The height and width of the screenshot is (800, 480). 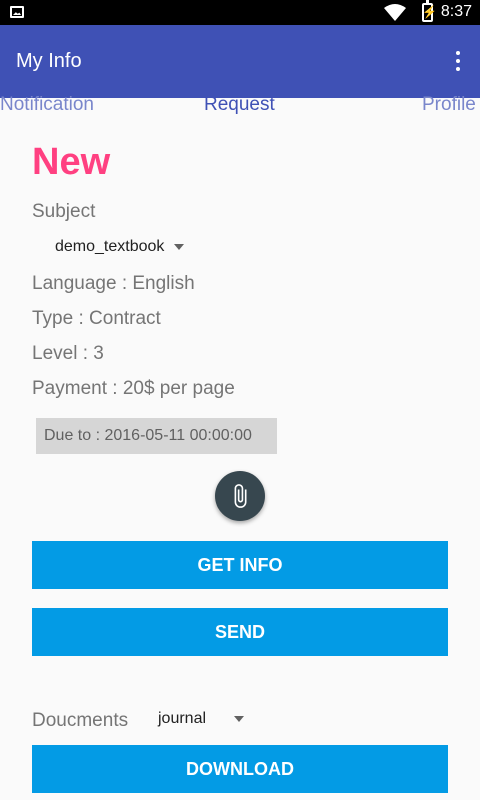 What do you see at coordinates (240, 12) in the screenshot?
I see `status-bar: 8:37` at bounding box center [240, 12].